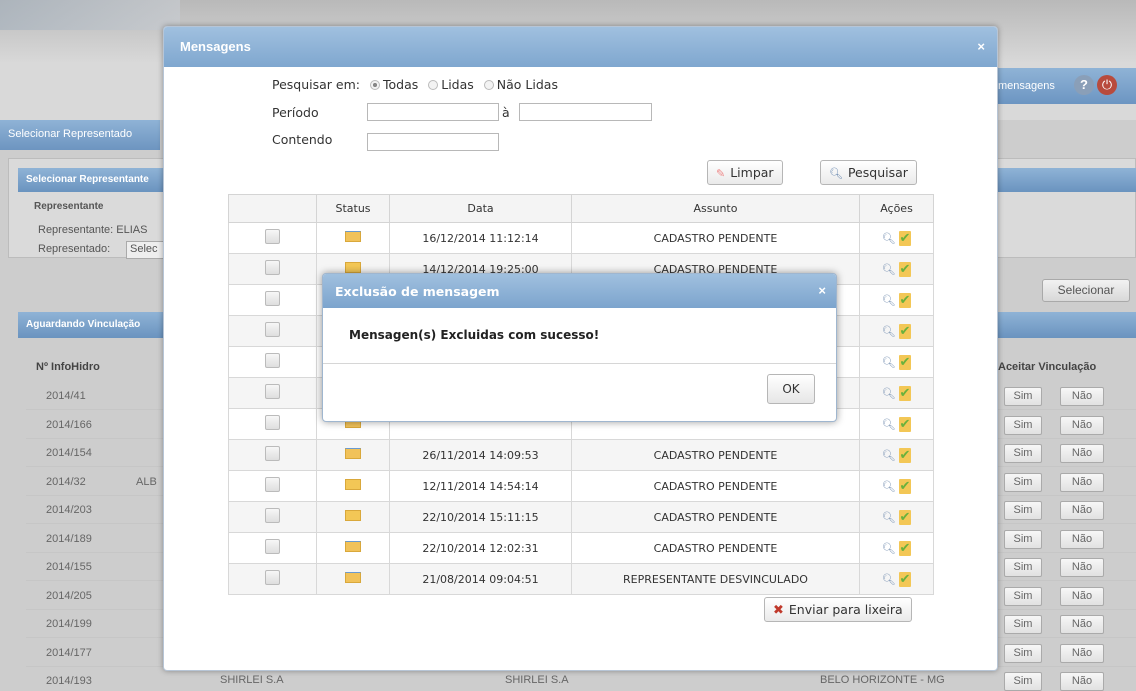  Describe the element at coordinates (433, 142) in the screenshot. I see `contains-field` at that location.